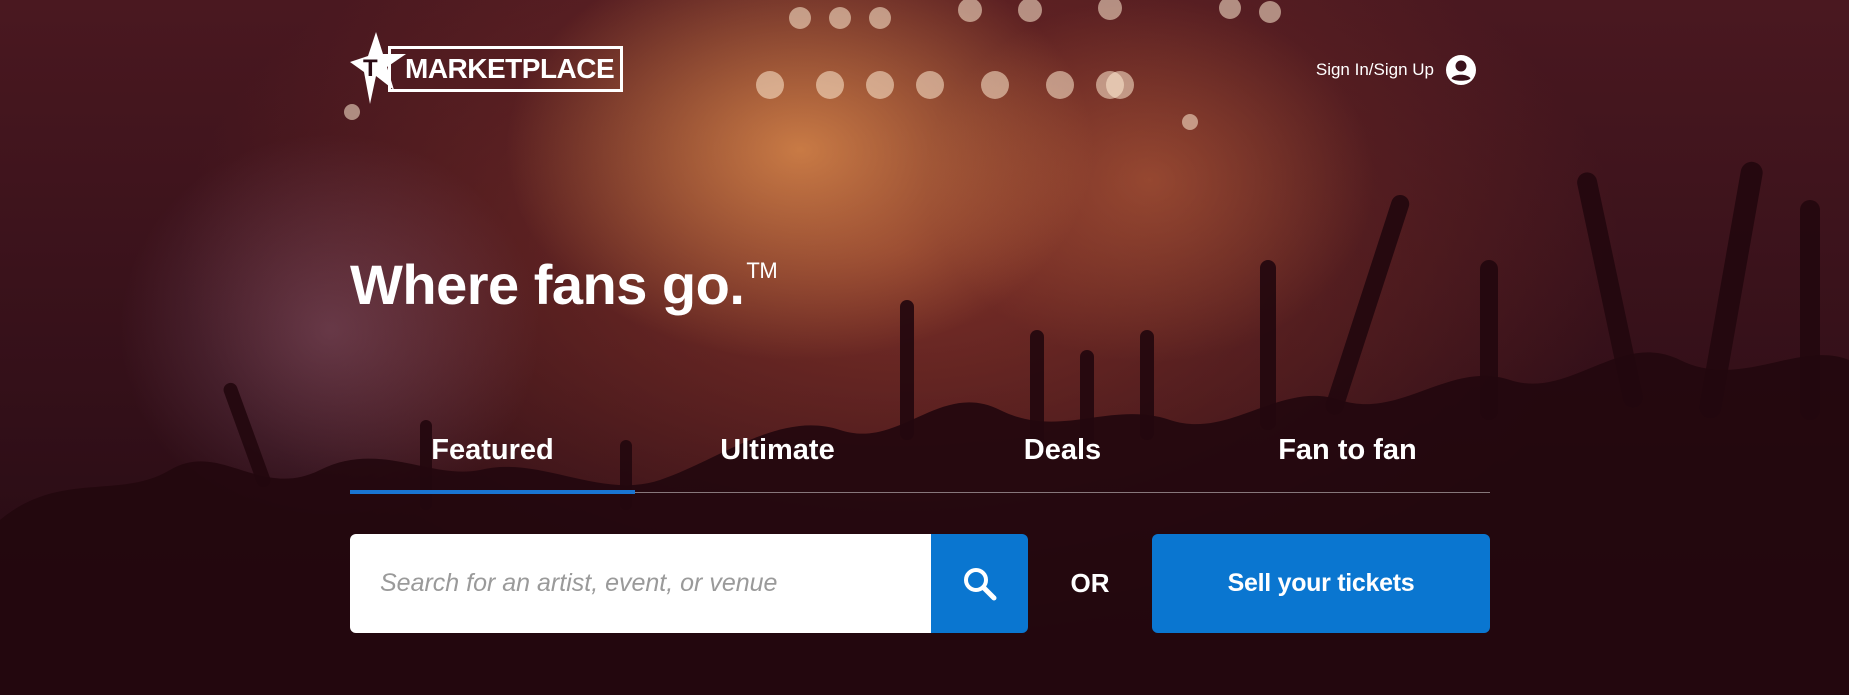 This screenshot has height=695, width=1849. I want to click on logo-wordmark: MARKETPLACE, so click(506, 69).